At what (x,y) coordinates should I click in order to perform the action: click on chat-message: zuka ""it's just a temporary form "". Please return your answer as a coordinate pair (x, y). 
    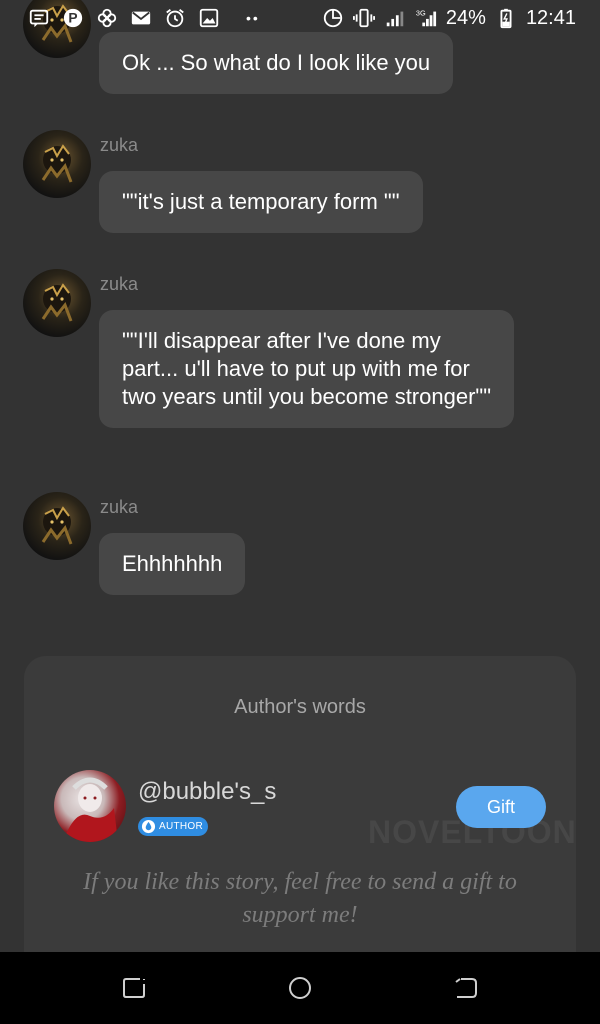
    Looking at the image, I should click on (303, 185).